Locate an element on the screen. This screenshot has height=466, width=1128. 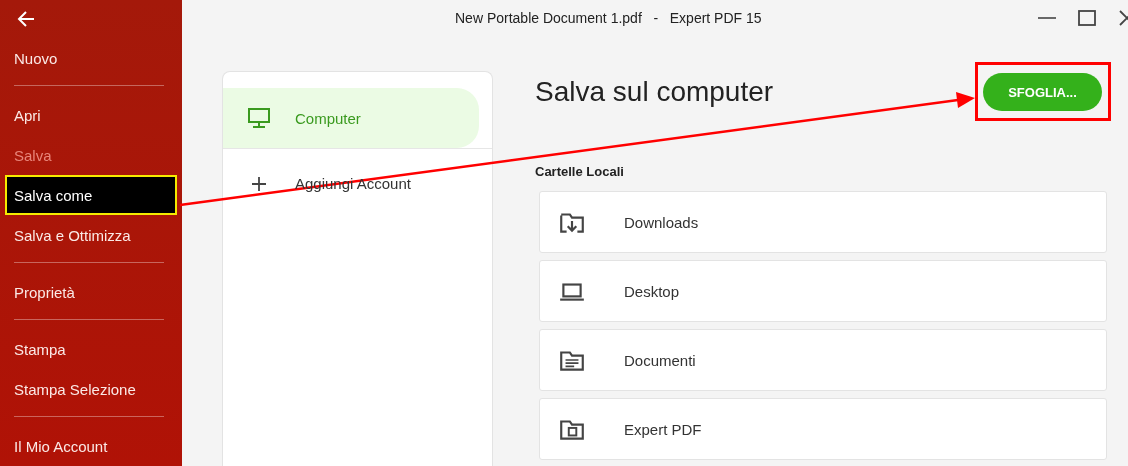
back-arrow-icon is located at coordinates (26, 19).